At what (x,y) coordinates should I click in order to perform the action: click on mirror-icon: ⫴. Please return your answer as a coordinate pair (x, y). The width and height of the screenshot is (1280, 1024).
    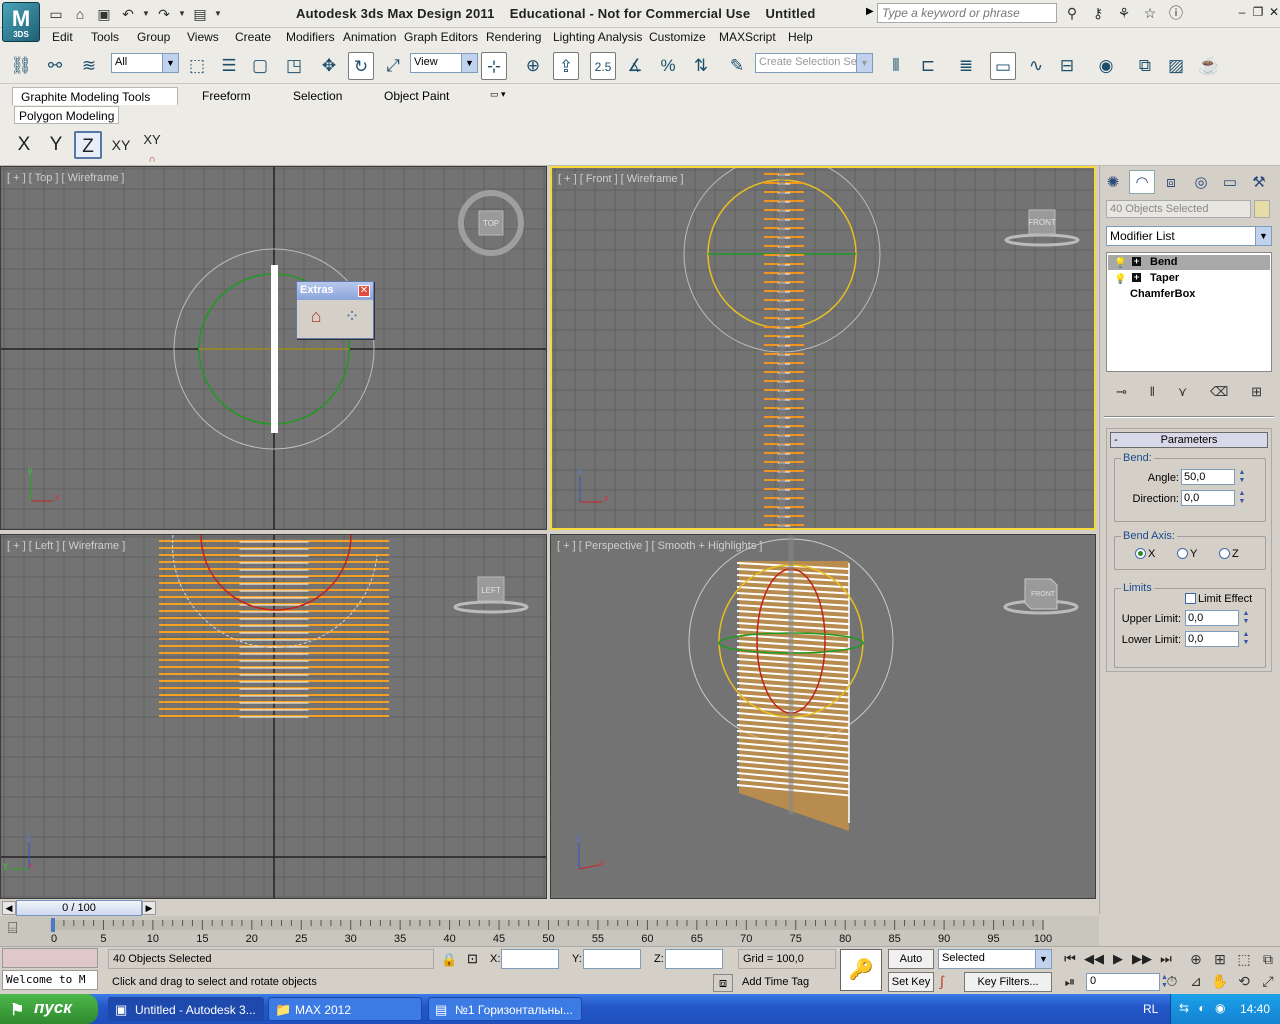
    Looking at the image, I should click on (896, 66).